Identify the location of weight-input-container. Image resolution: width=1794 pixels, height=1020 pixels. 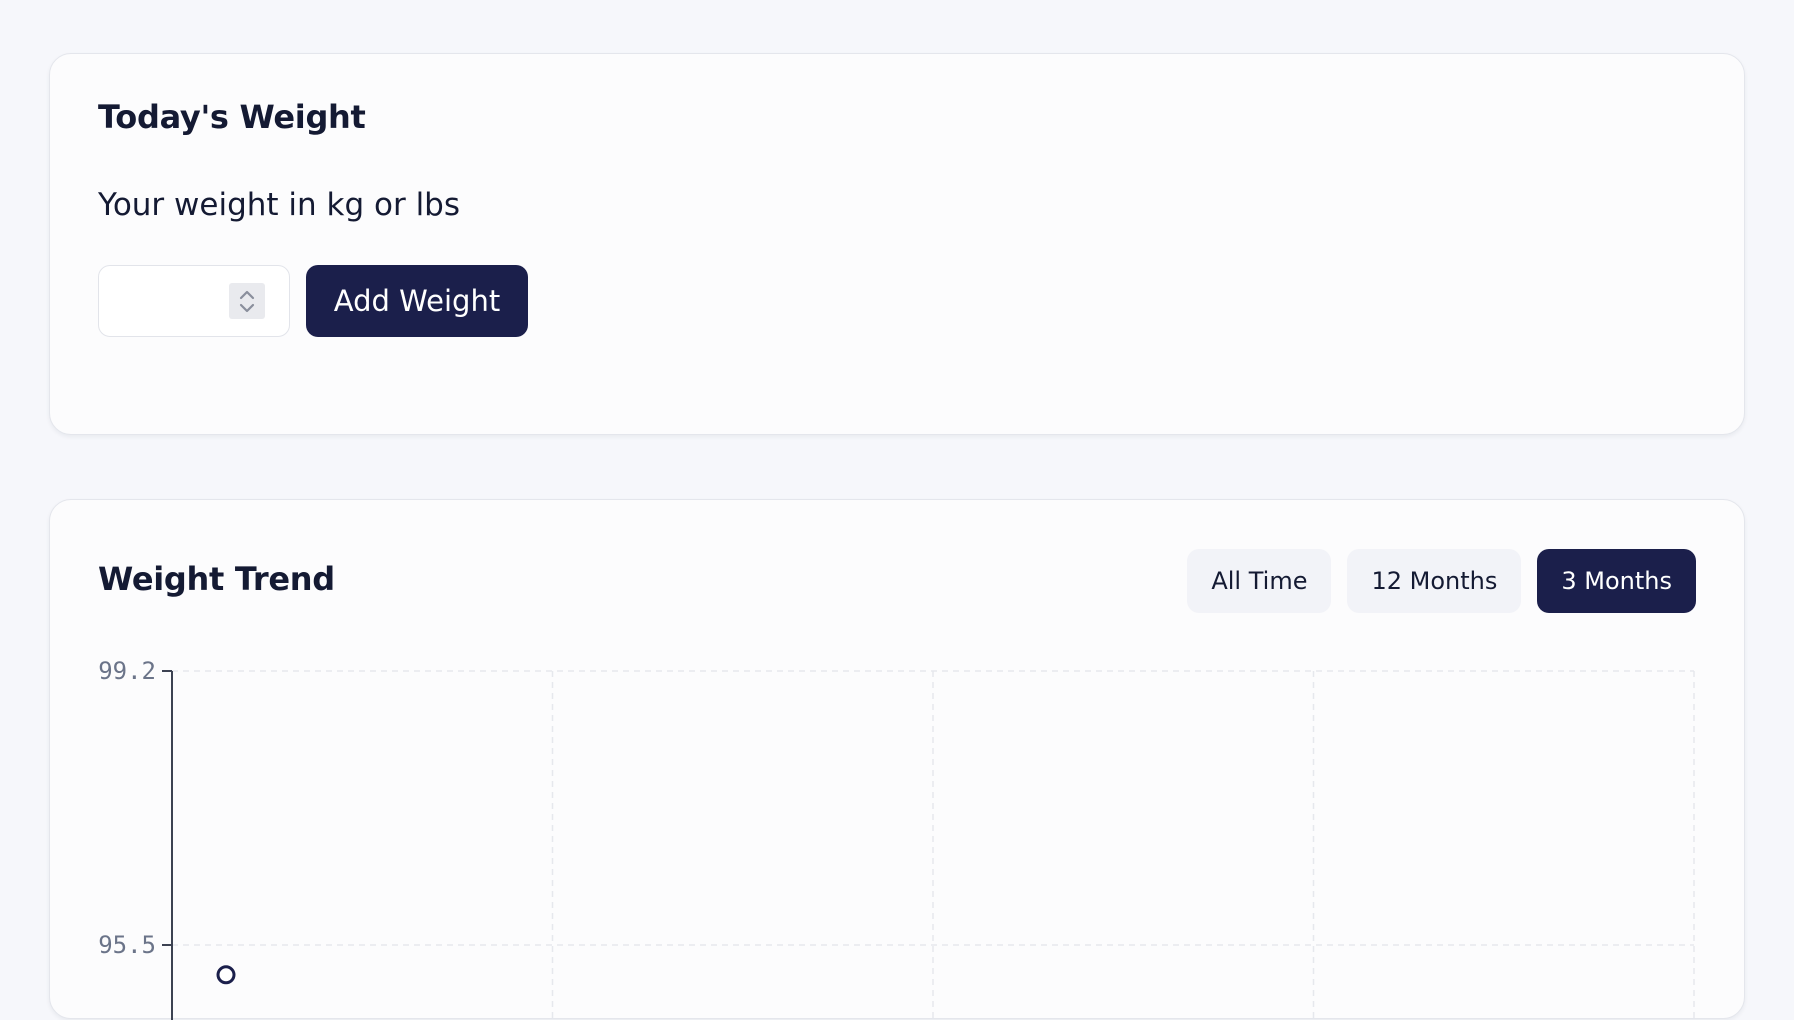
(194, 301).